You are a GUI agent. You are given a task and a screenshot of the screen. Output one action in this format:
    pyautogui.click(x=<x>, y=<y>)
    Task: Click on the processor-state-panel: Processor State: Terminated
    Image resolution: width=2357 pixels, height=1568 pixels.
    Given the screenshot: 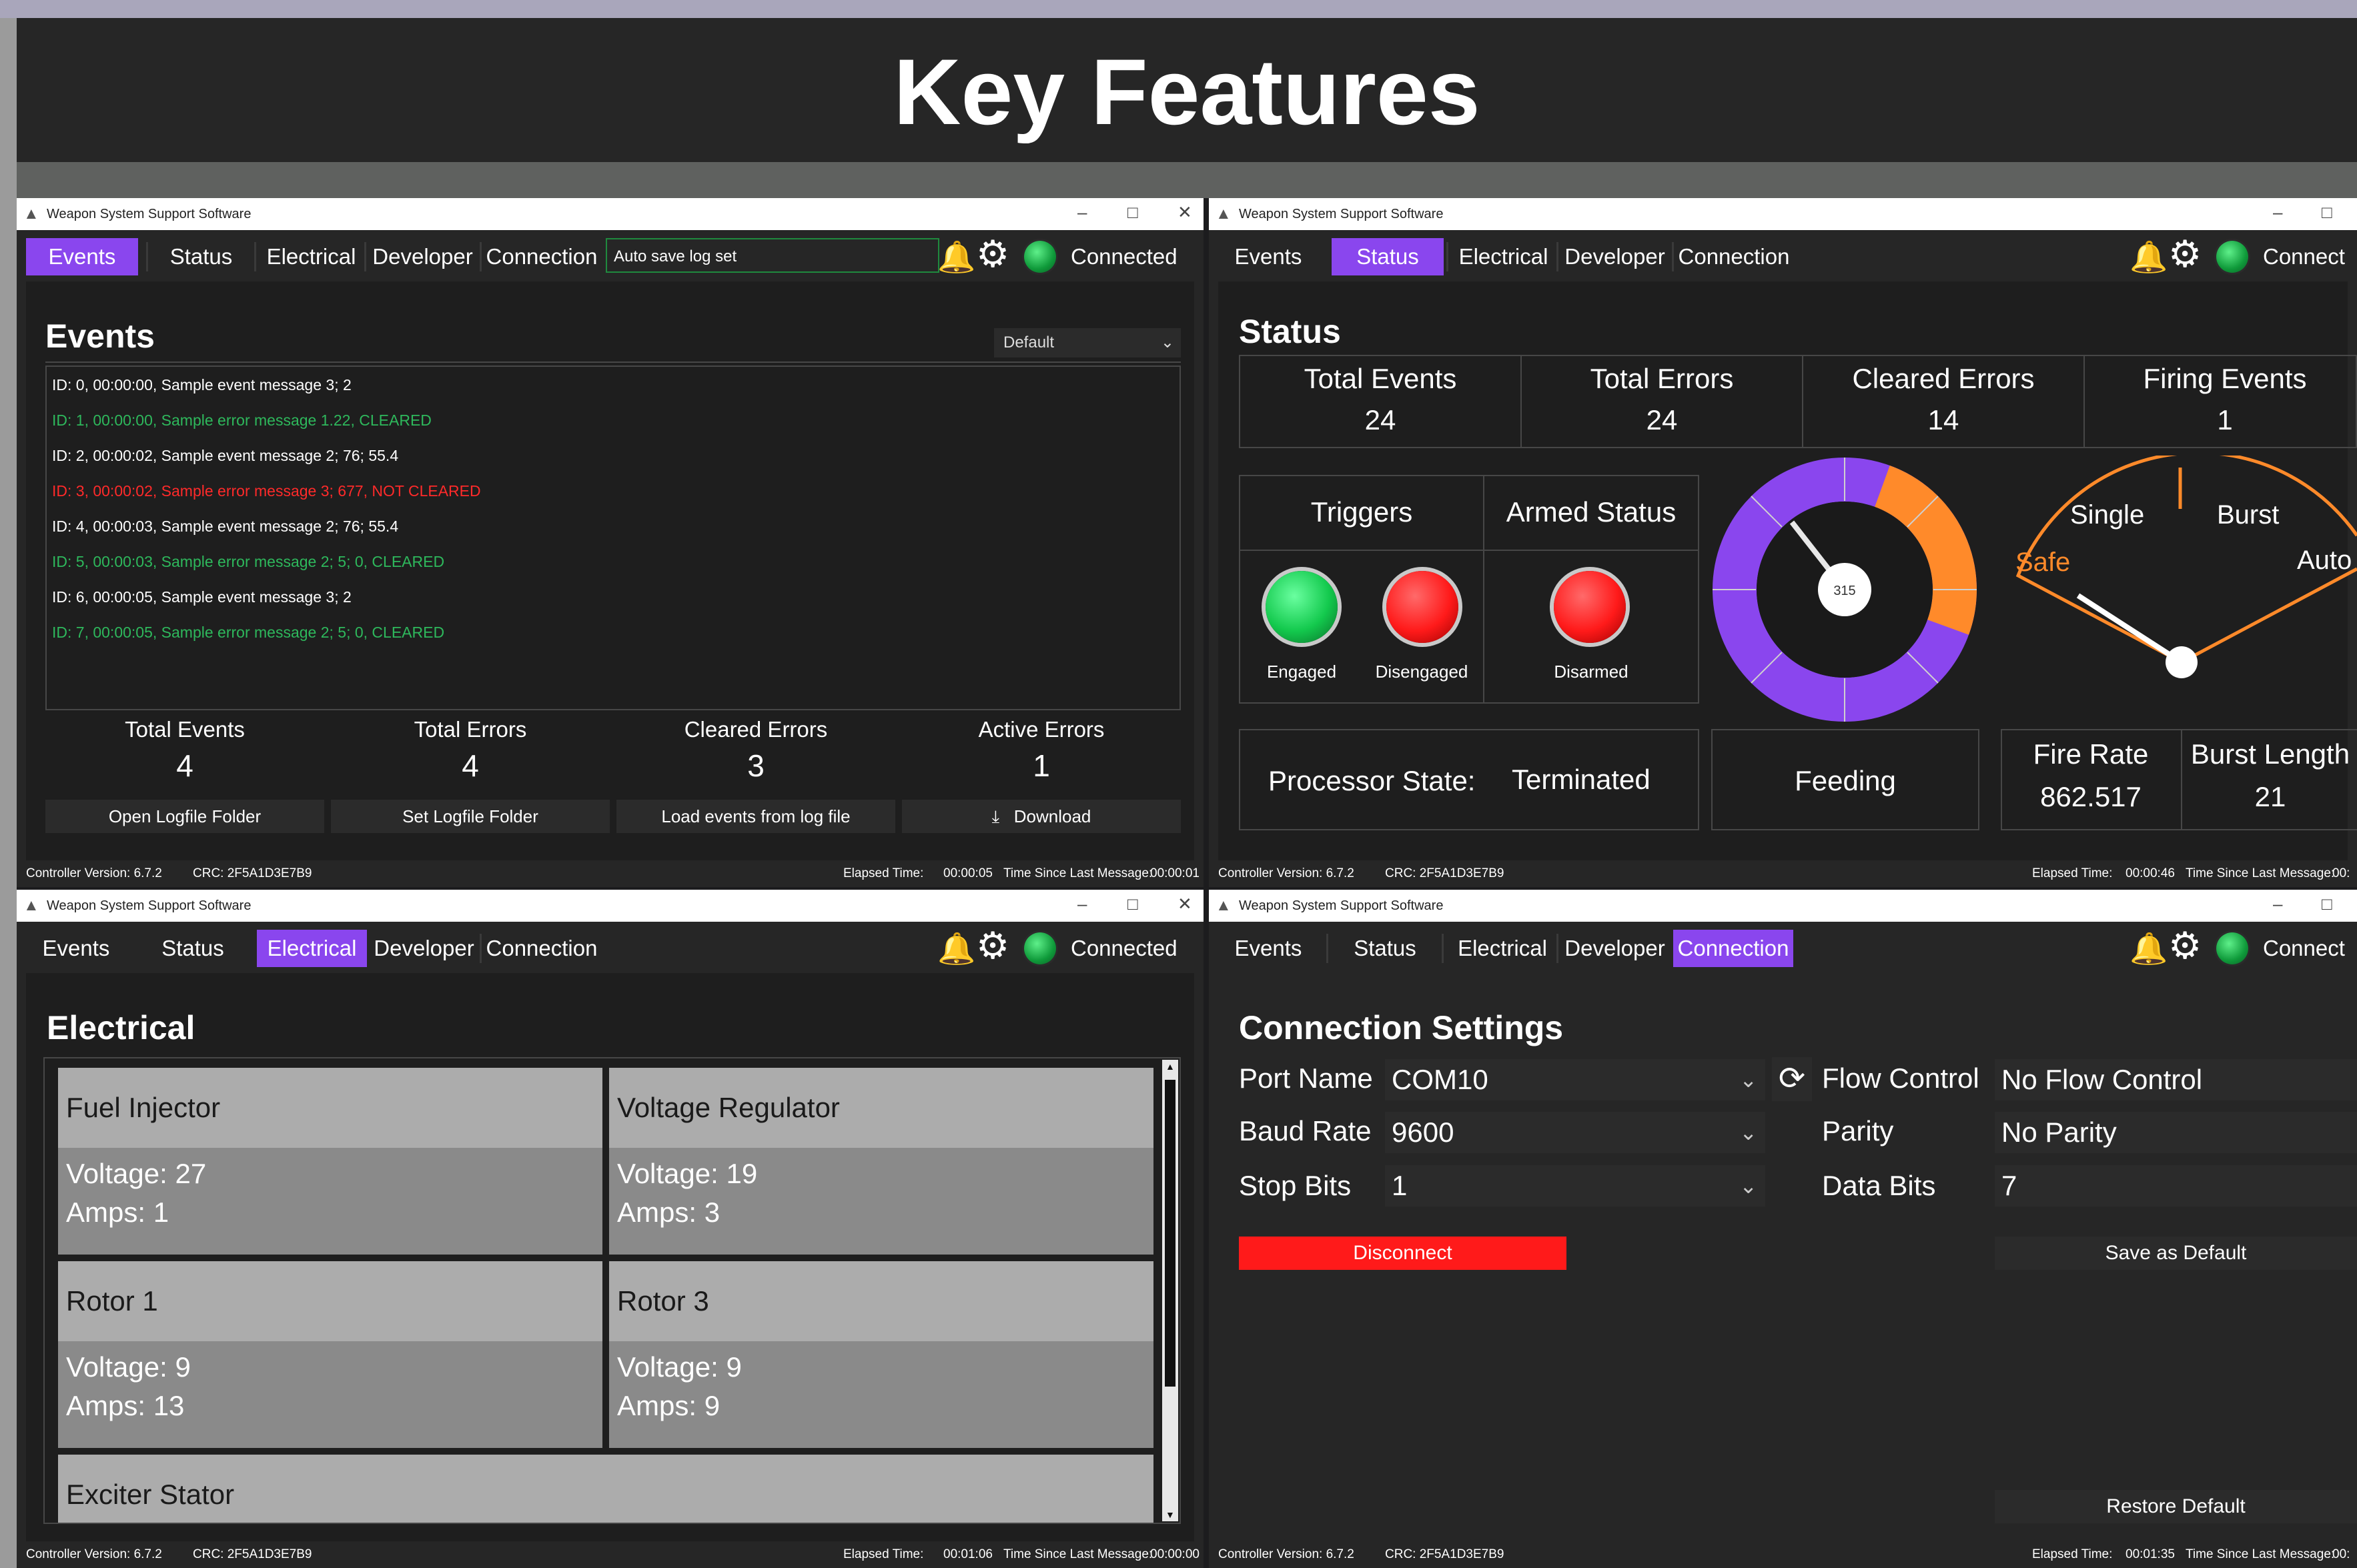 What is the action you would take?
    pyautogui.click(x=1469, y=779)
    